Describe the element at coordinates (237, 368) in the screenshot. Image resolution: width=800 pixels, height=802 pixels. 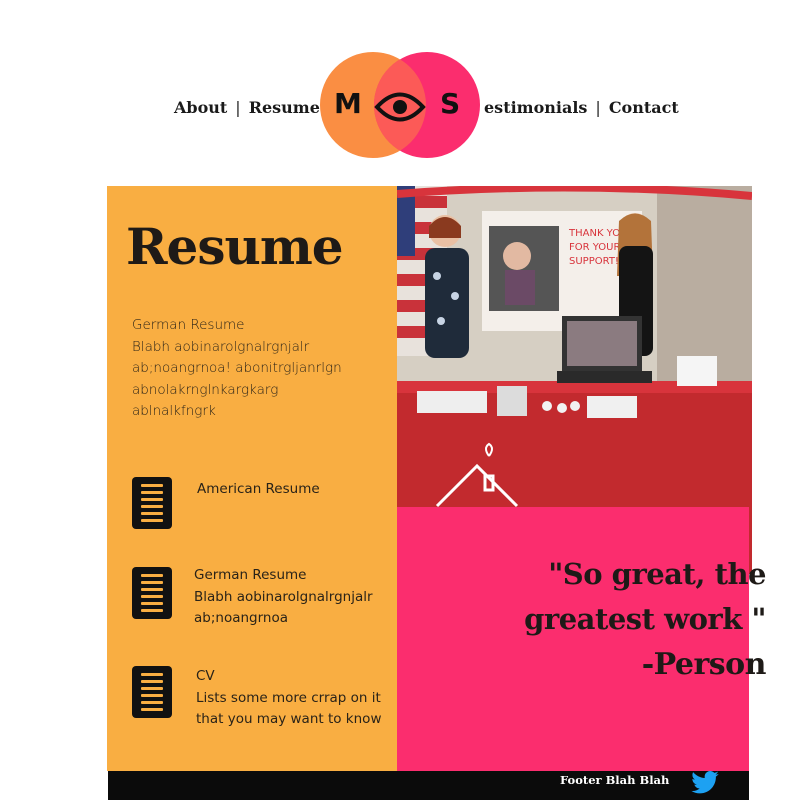
I see `intro-line: ab;noangrnoa! abonitrgljanrlgn` at that location.